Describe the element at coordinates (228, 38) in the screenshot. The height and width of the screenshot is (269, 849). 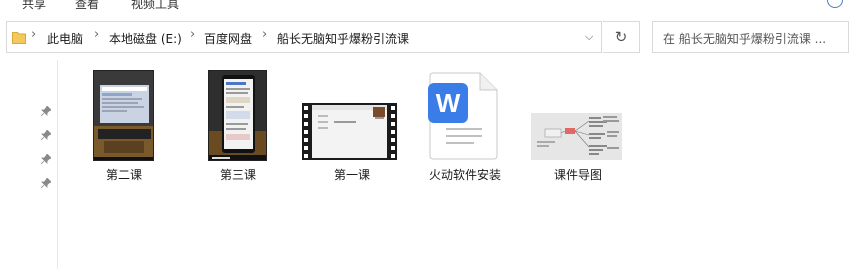
I see `breadcrumb-baidu-netdisk: 百度网盘` at that location.